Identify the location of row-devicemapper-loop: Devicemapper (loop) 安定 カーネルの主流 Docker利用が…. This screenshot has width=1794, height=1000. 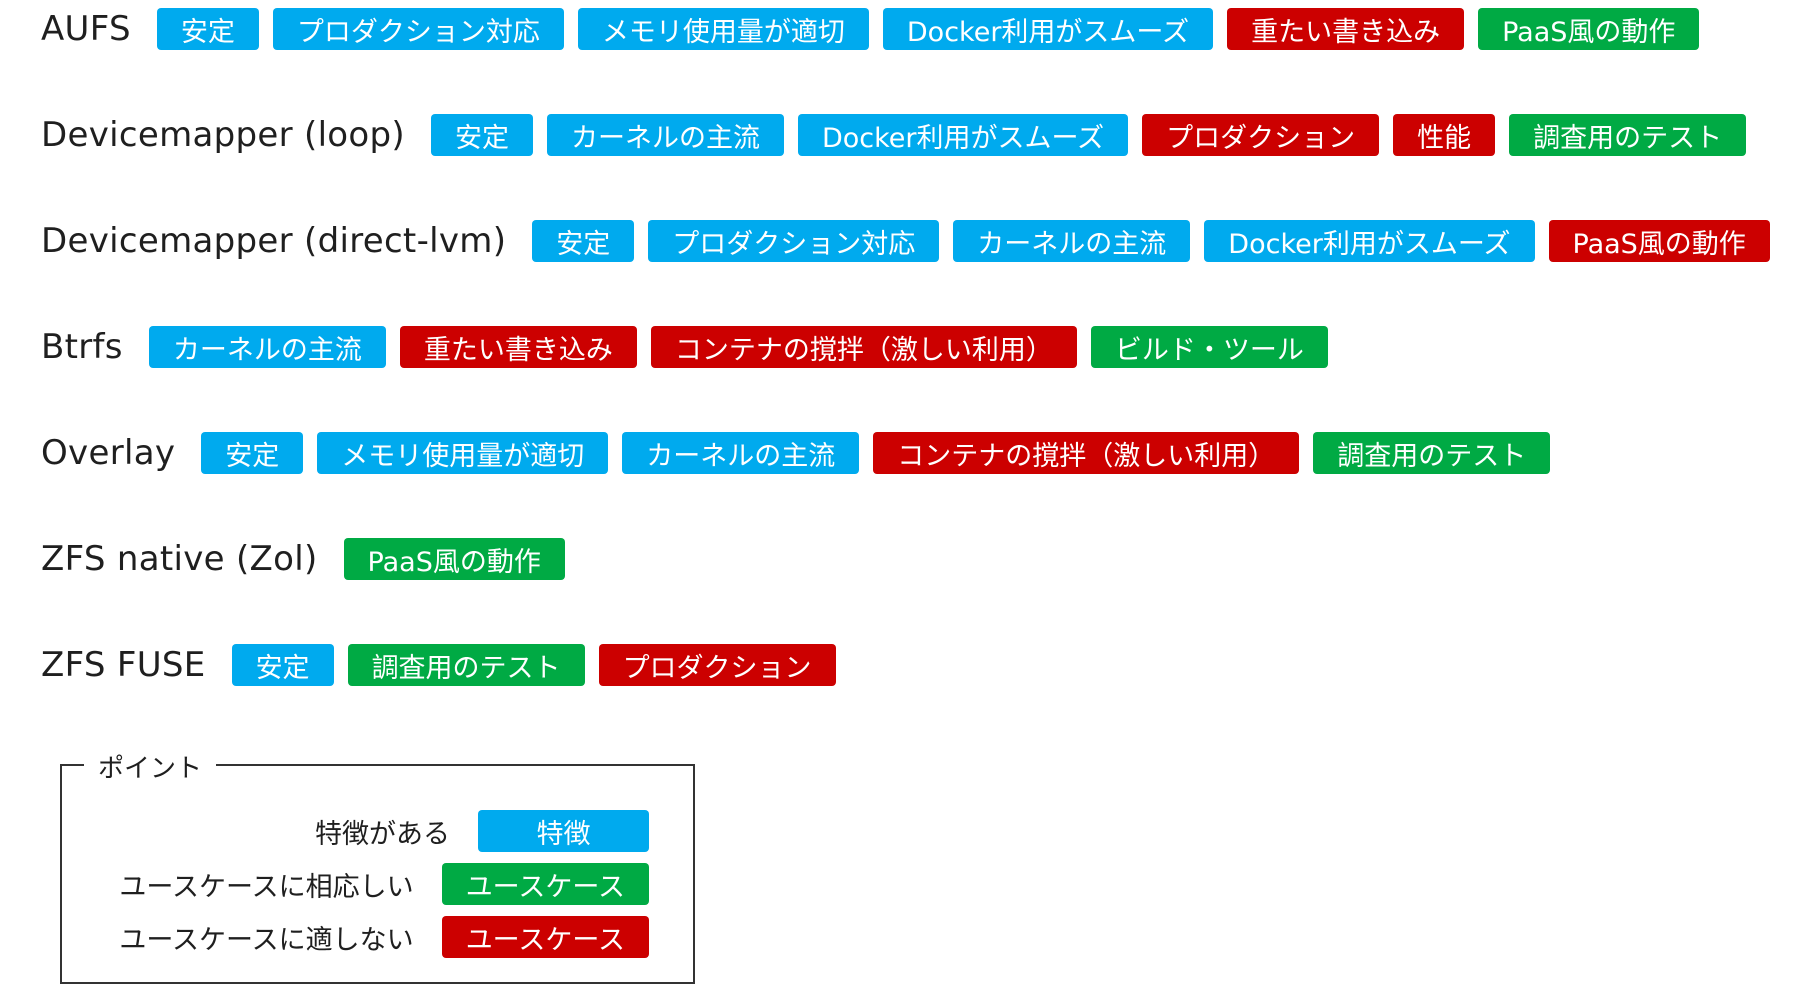
(900, 135).